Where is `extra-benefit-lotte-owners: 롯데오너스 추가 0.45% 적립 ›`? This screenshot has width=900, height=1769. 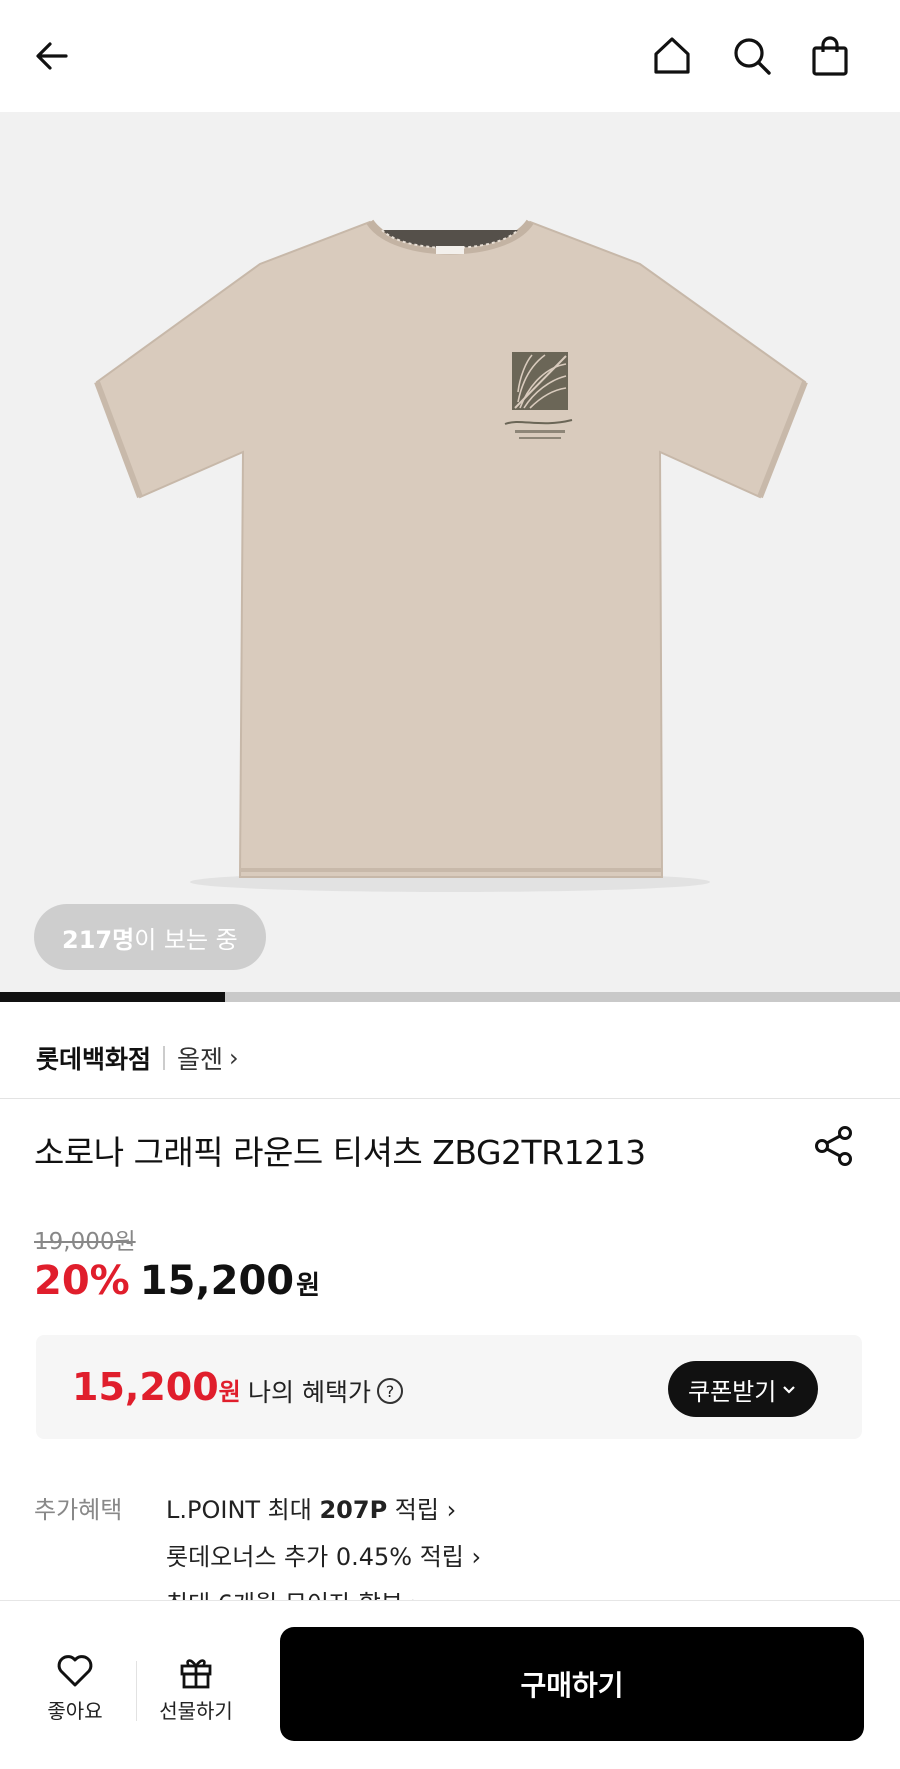
extra-benefit-lotte-owners: 롯데오너스 추가 0.45% 적립 › is located at coordinates (323, 1554).